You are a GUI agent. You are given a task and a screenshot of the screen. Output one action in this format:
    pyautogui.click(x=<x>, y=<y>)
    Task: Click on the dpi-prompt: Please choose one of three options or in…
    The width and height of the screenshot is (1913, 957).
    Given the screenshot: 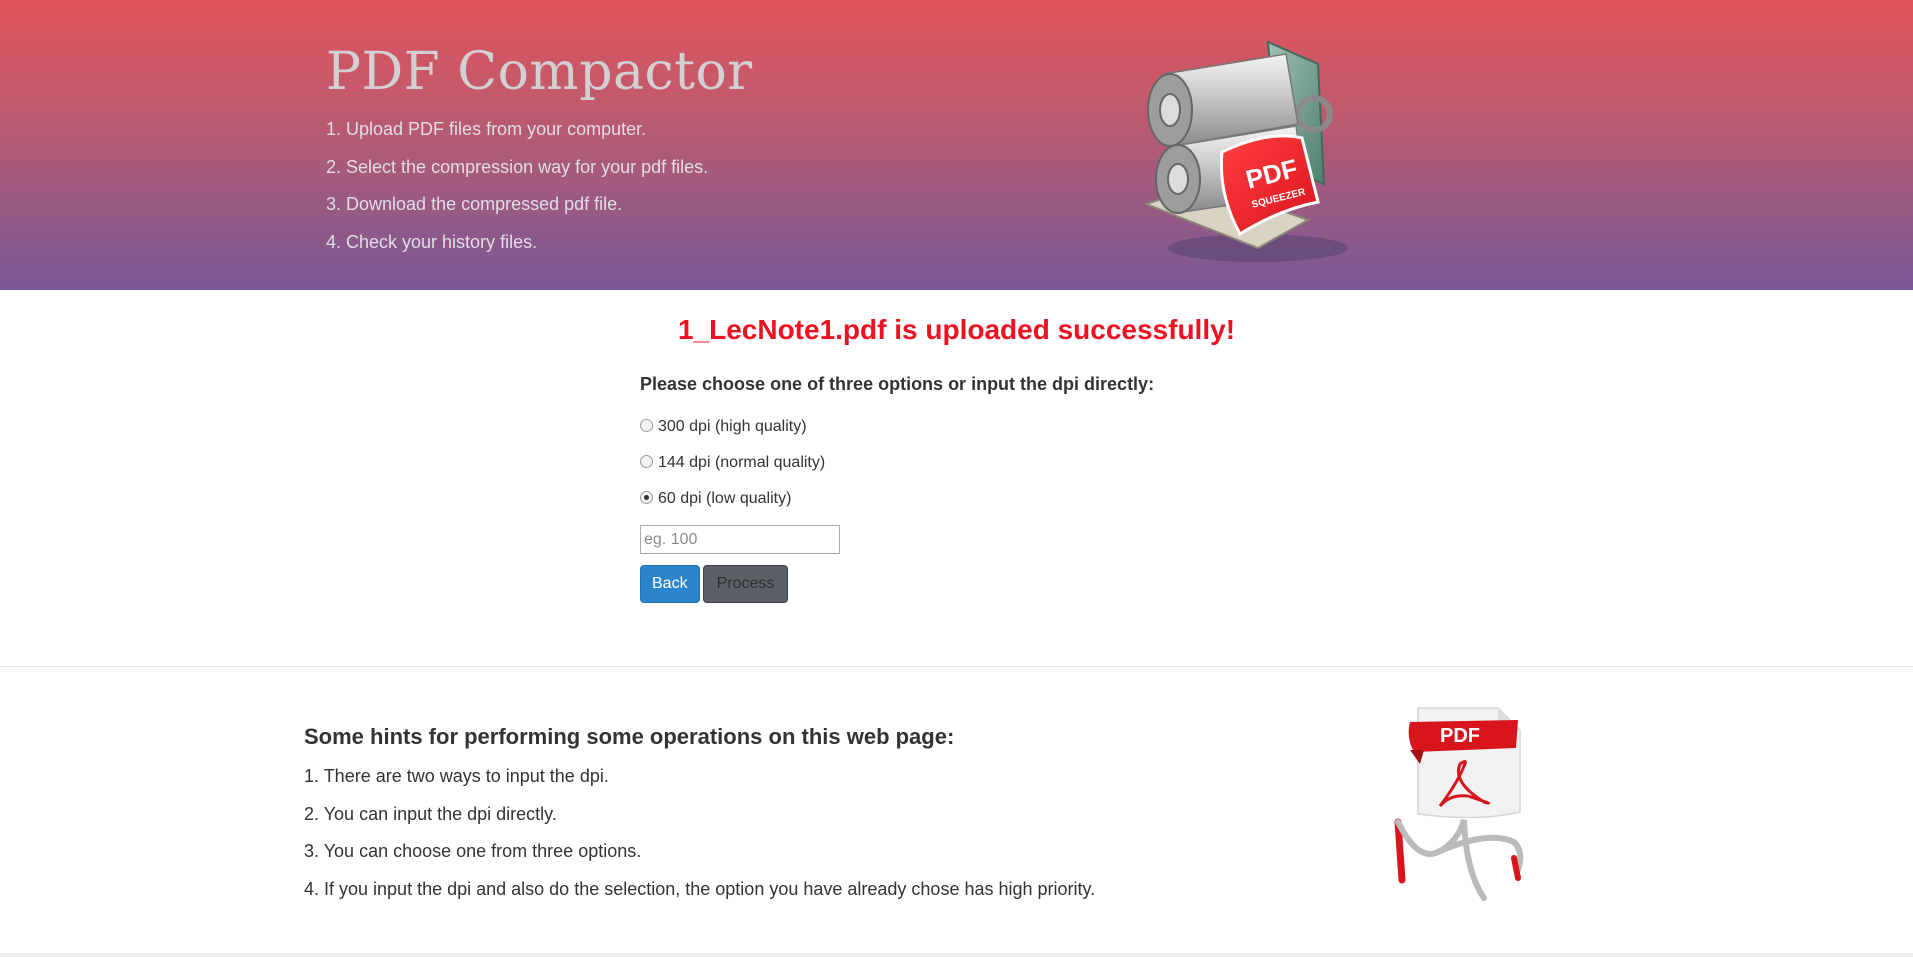 What is the action you would take?
    pyautogui.click(x=897, y=384)
    